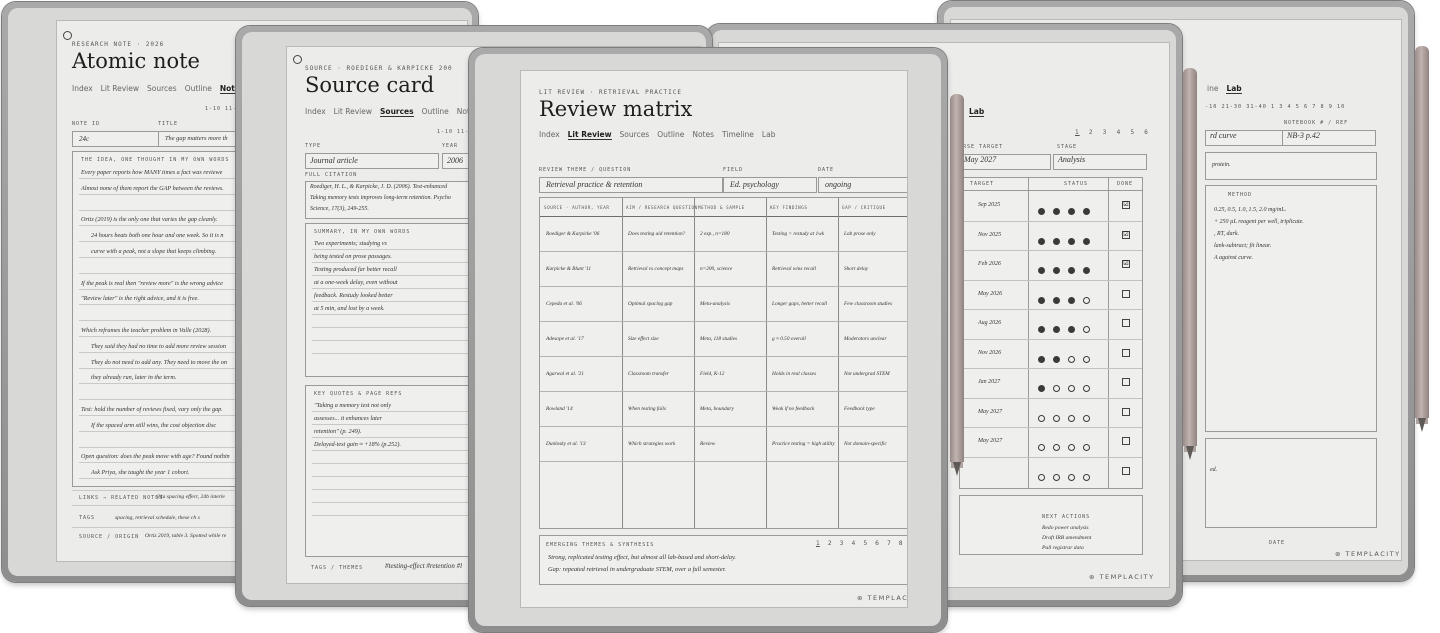 This screenshot has width=1440, height=633. Describe the element at coordinates (198, 89) in the screenshot. I see `atomic-tab-outline: Outline` at that location.